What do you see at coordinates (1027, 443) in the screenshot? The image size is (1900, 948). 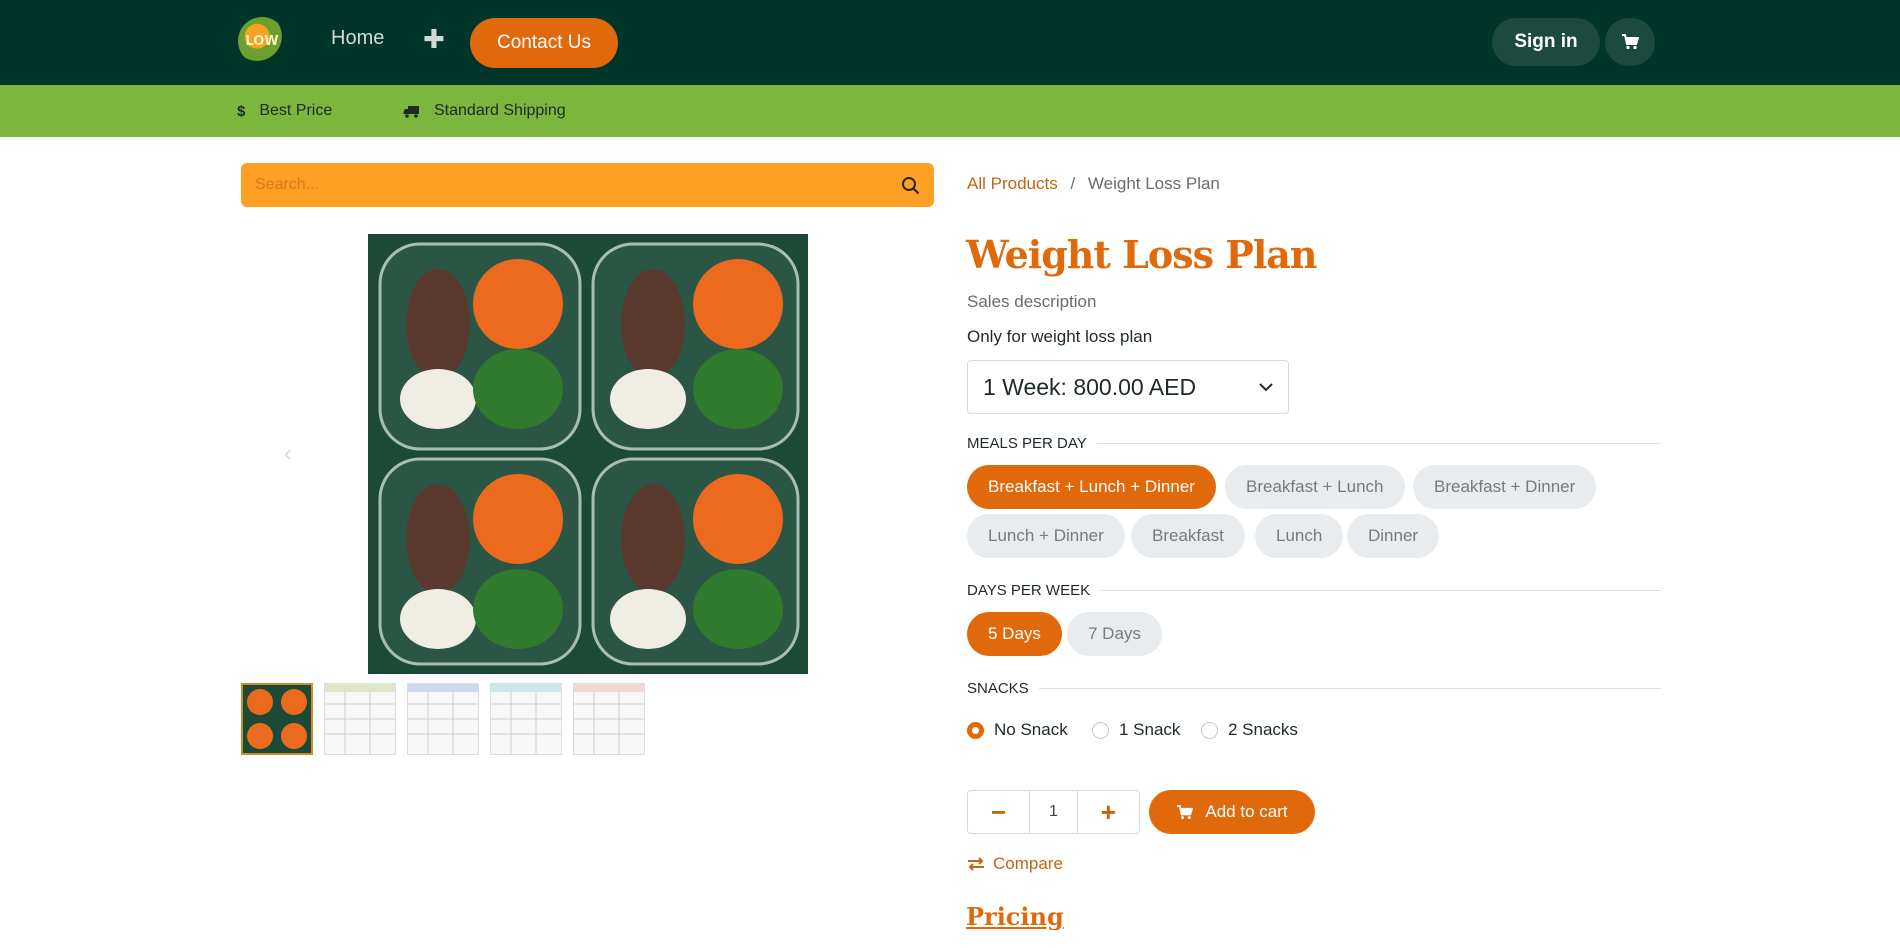 I see `meals-per-day-heading: MEALS PER DAY` at bounding box center [1027, 443].